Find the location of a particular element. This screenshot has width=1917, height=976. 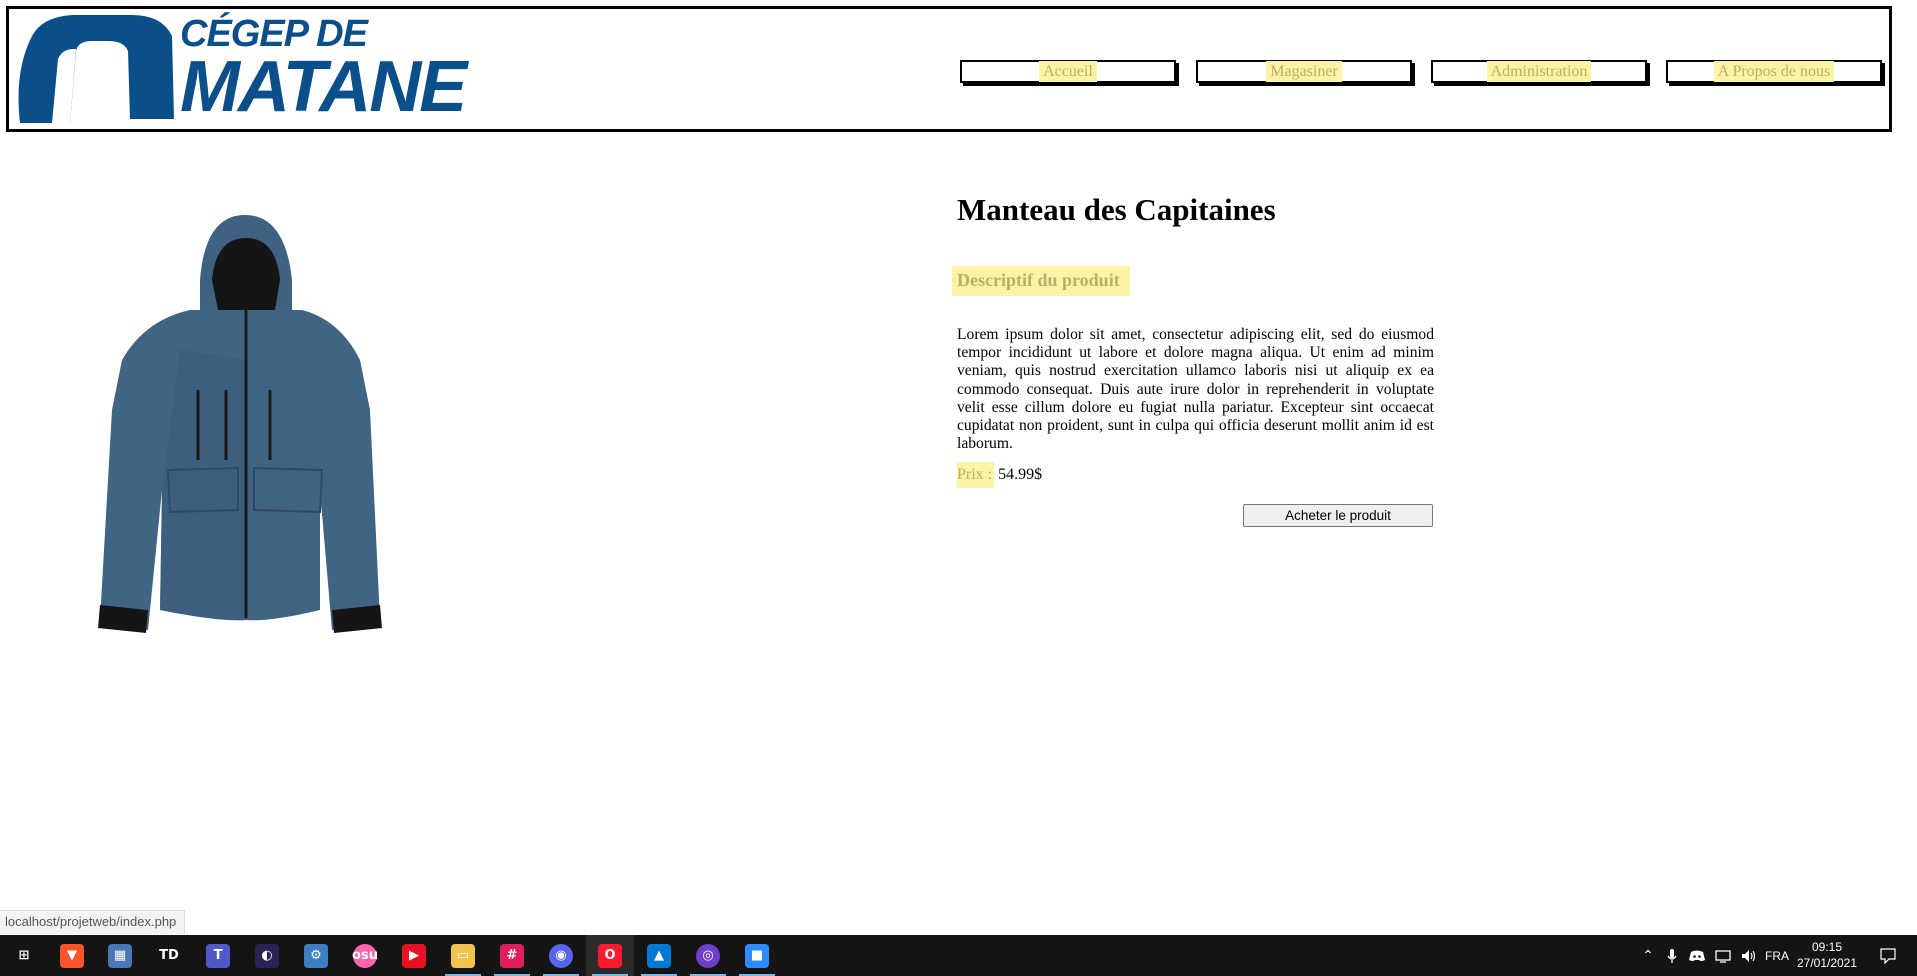

opera-icon: O is located at coordinates (610, 955).